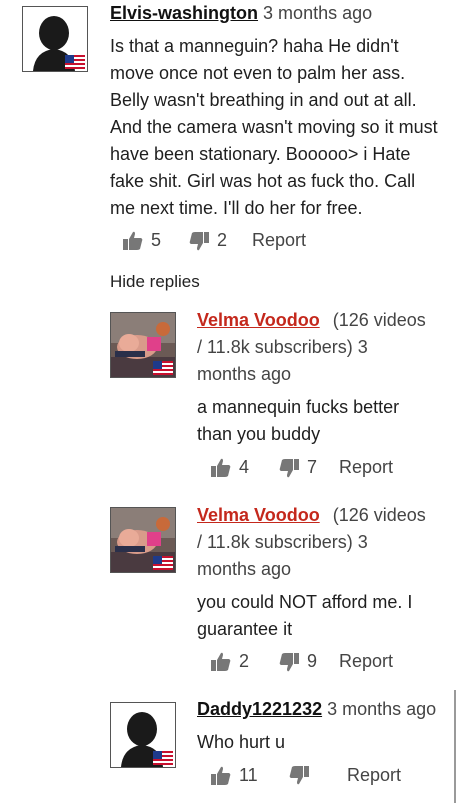 The height and width of the screenshot is (803, 460). Describe the element at coordinates (325, 663) in the screenshot. I see `reply-actions: 2 9 Report` at that location.